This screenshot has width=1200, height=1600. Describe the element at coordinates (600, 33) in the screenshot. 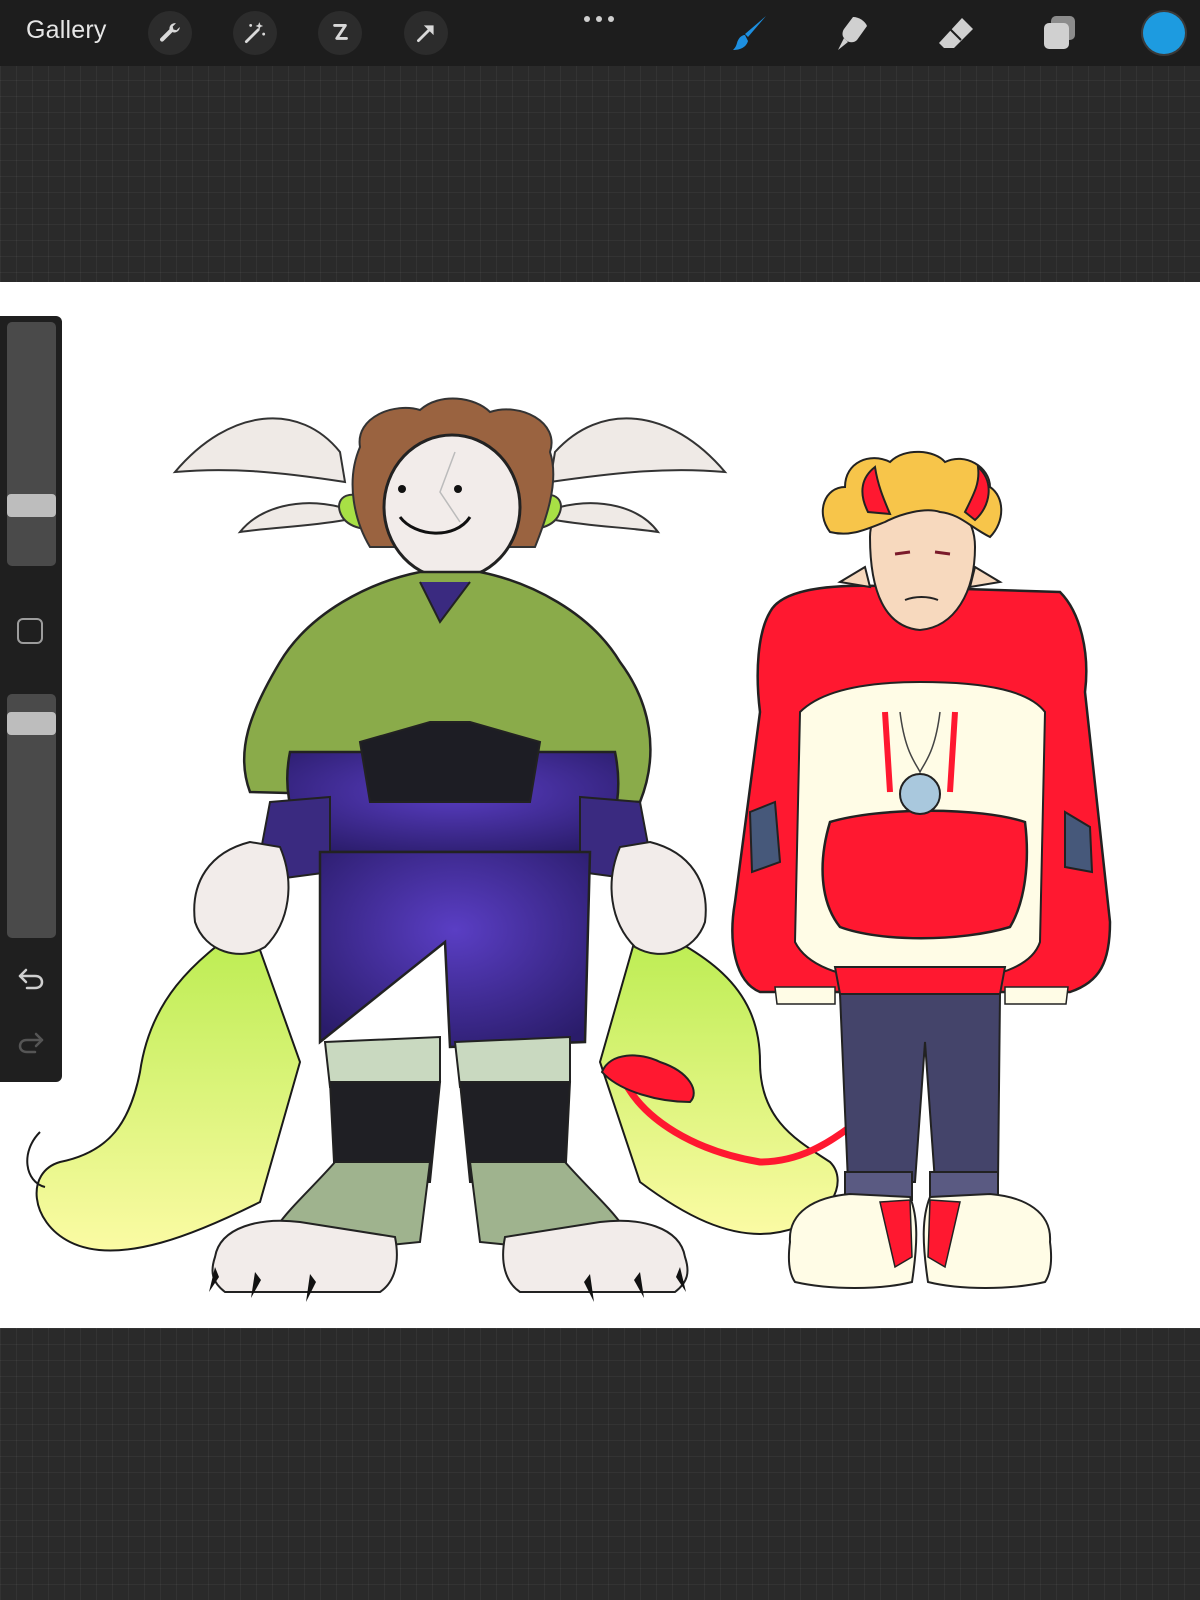

I see `top-toolbar: Gallery` at that location.